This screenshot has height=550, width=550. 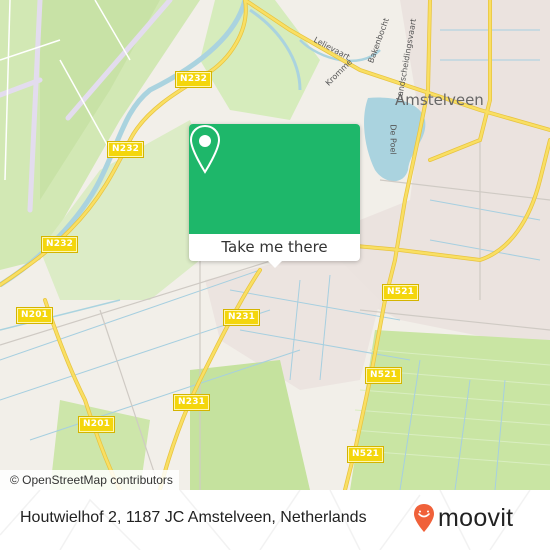 I want to click on moovit-pin-icon, so click(x=424, y=518).